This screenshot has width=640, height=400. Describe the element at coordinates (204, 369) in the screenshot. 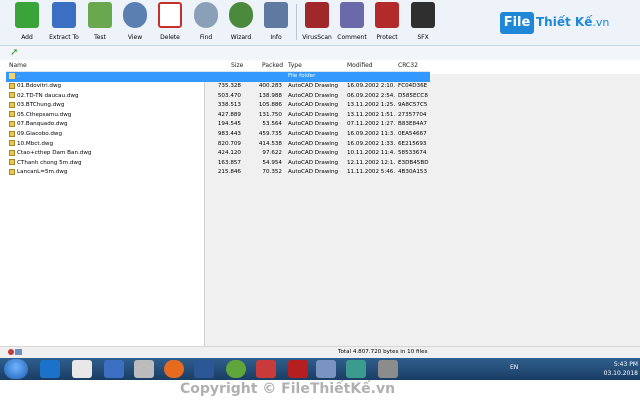

I see `word-icon` at that location.